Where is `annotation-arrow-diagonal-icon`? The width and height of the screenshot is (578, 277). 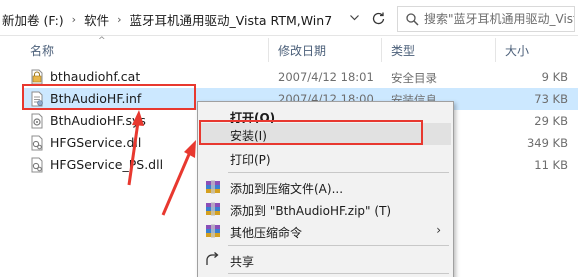 annotation-arrow-diagonal-icon is located at coordinates (178, 178).